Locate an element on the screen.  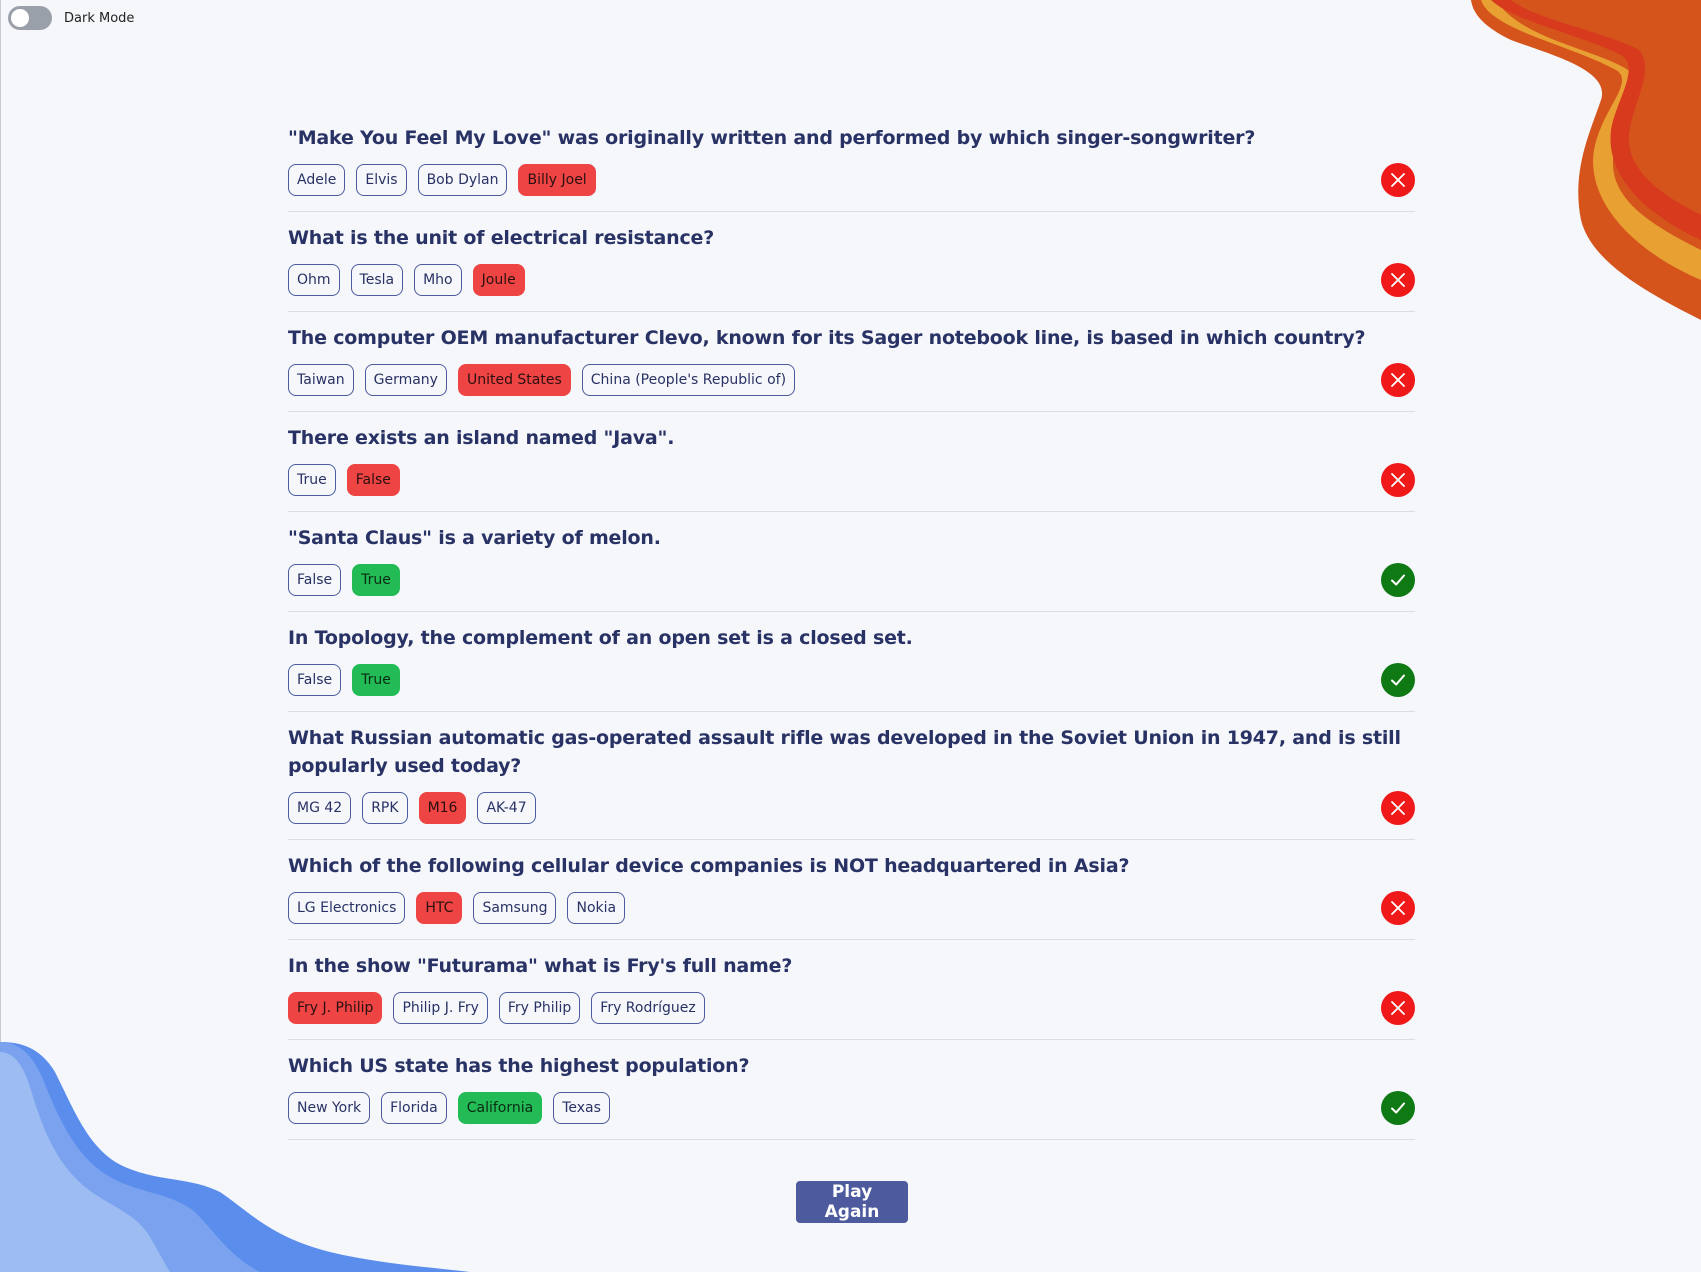
answer-option: Taiwan is located at coordinates (321, 380).